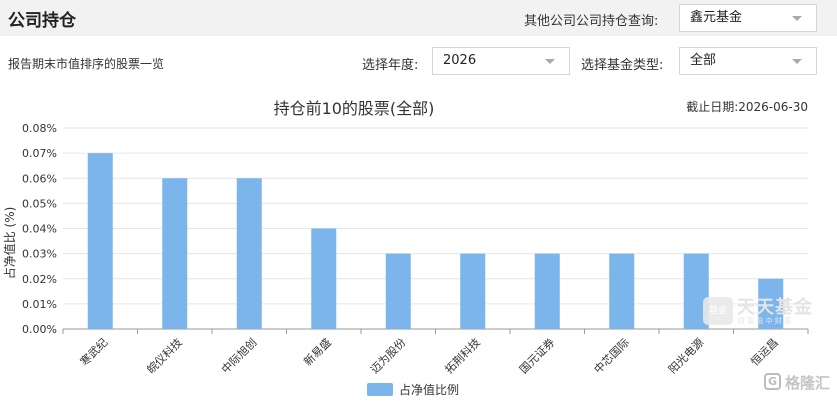 This screenshot has width=837, height=403. What do you see at coordinates (622, 65) in the screenshot?
I see `fund-type-label: 选择基金类型:` at bounding box center [622, 65].